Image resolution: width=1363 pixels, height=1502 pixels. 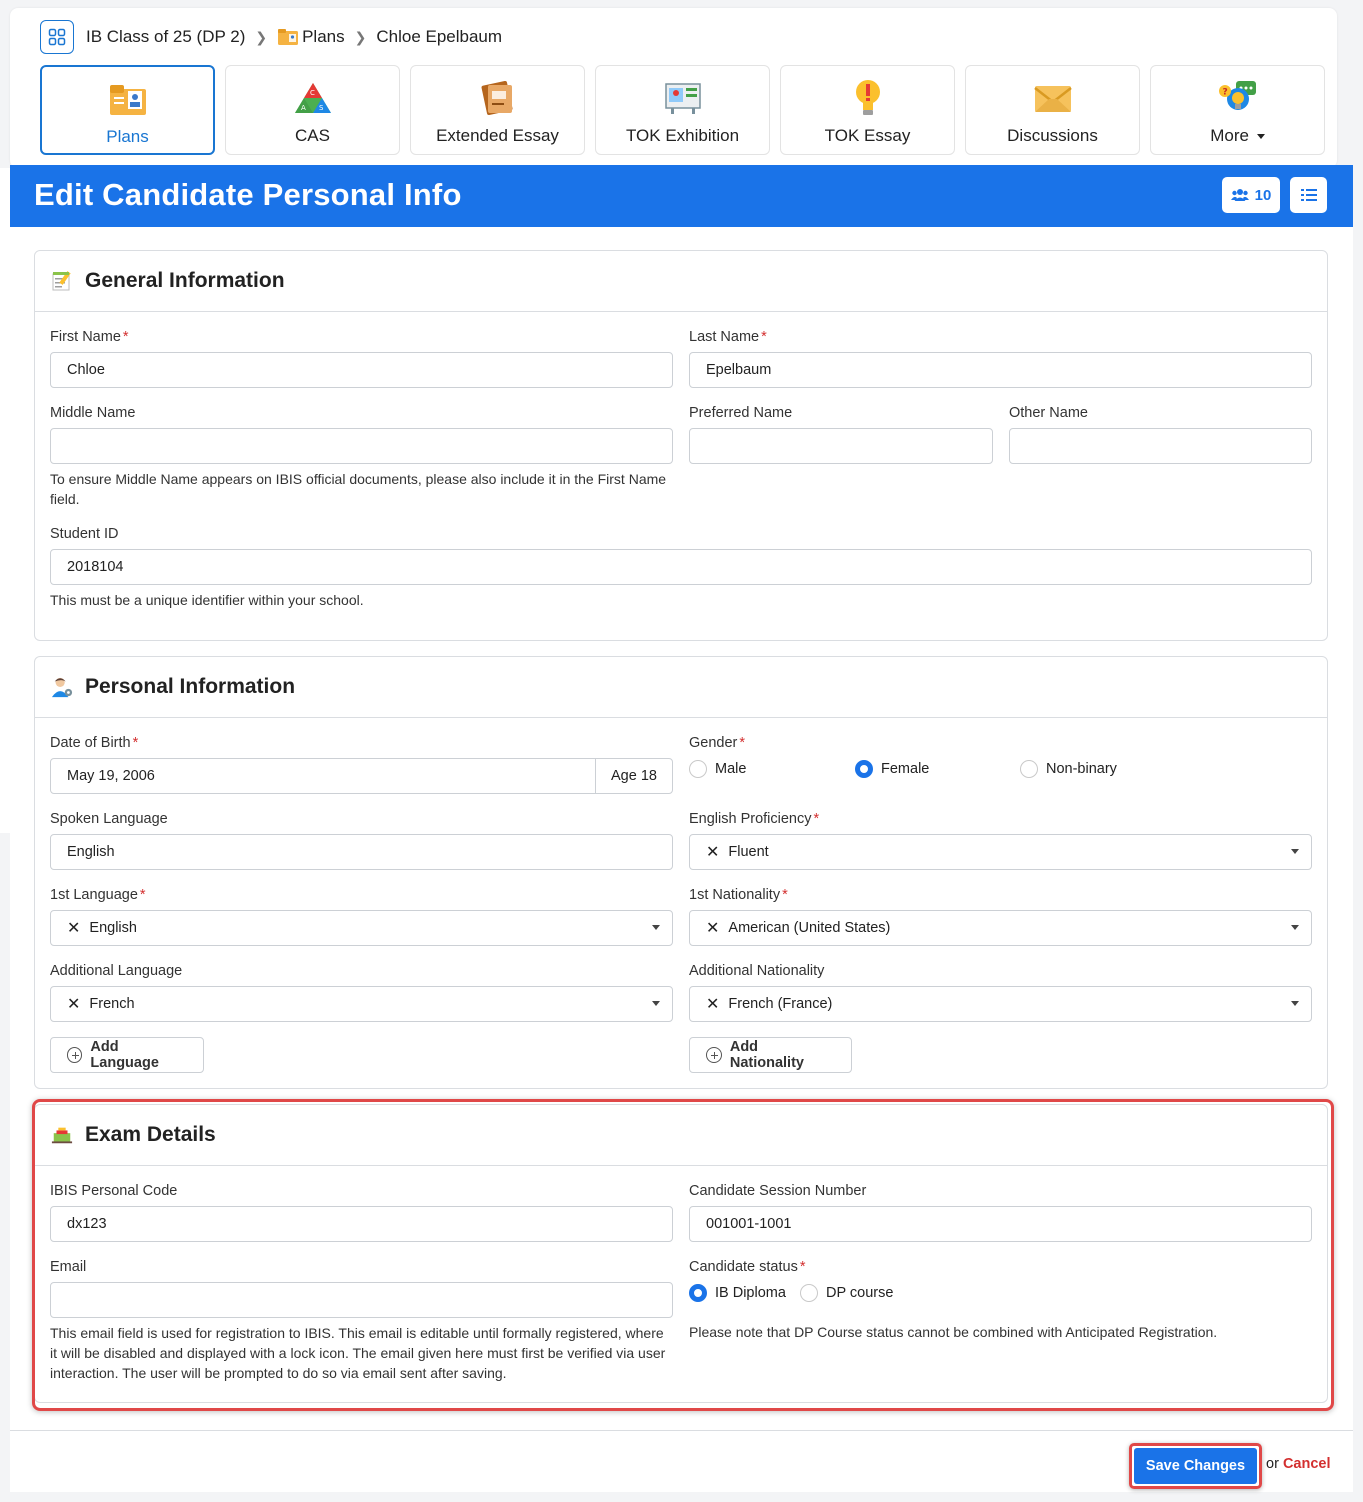 What do you see at coordinates (361, 446) in the screenshot?
I see `middle-name-input` at bounding box center [361, 446].